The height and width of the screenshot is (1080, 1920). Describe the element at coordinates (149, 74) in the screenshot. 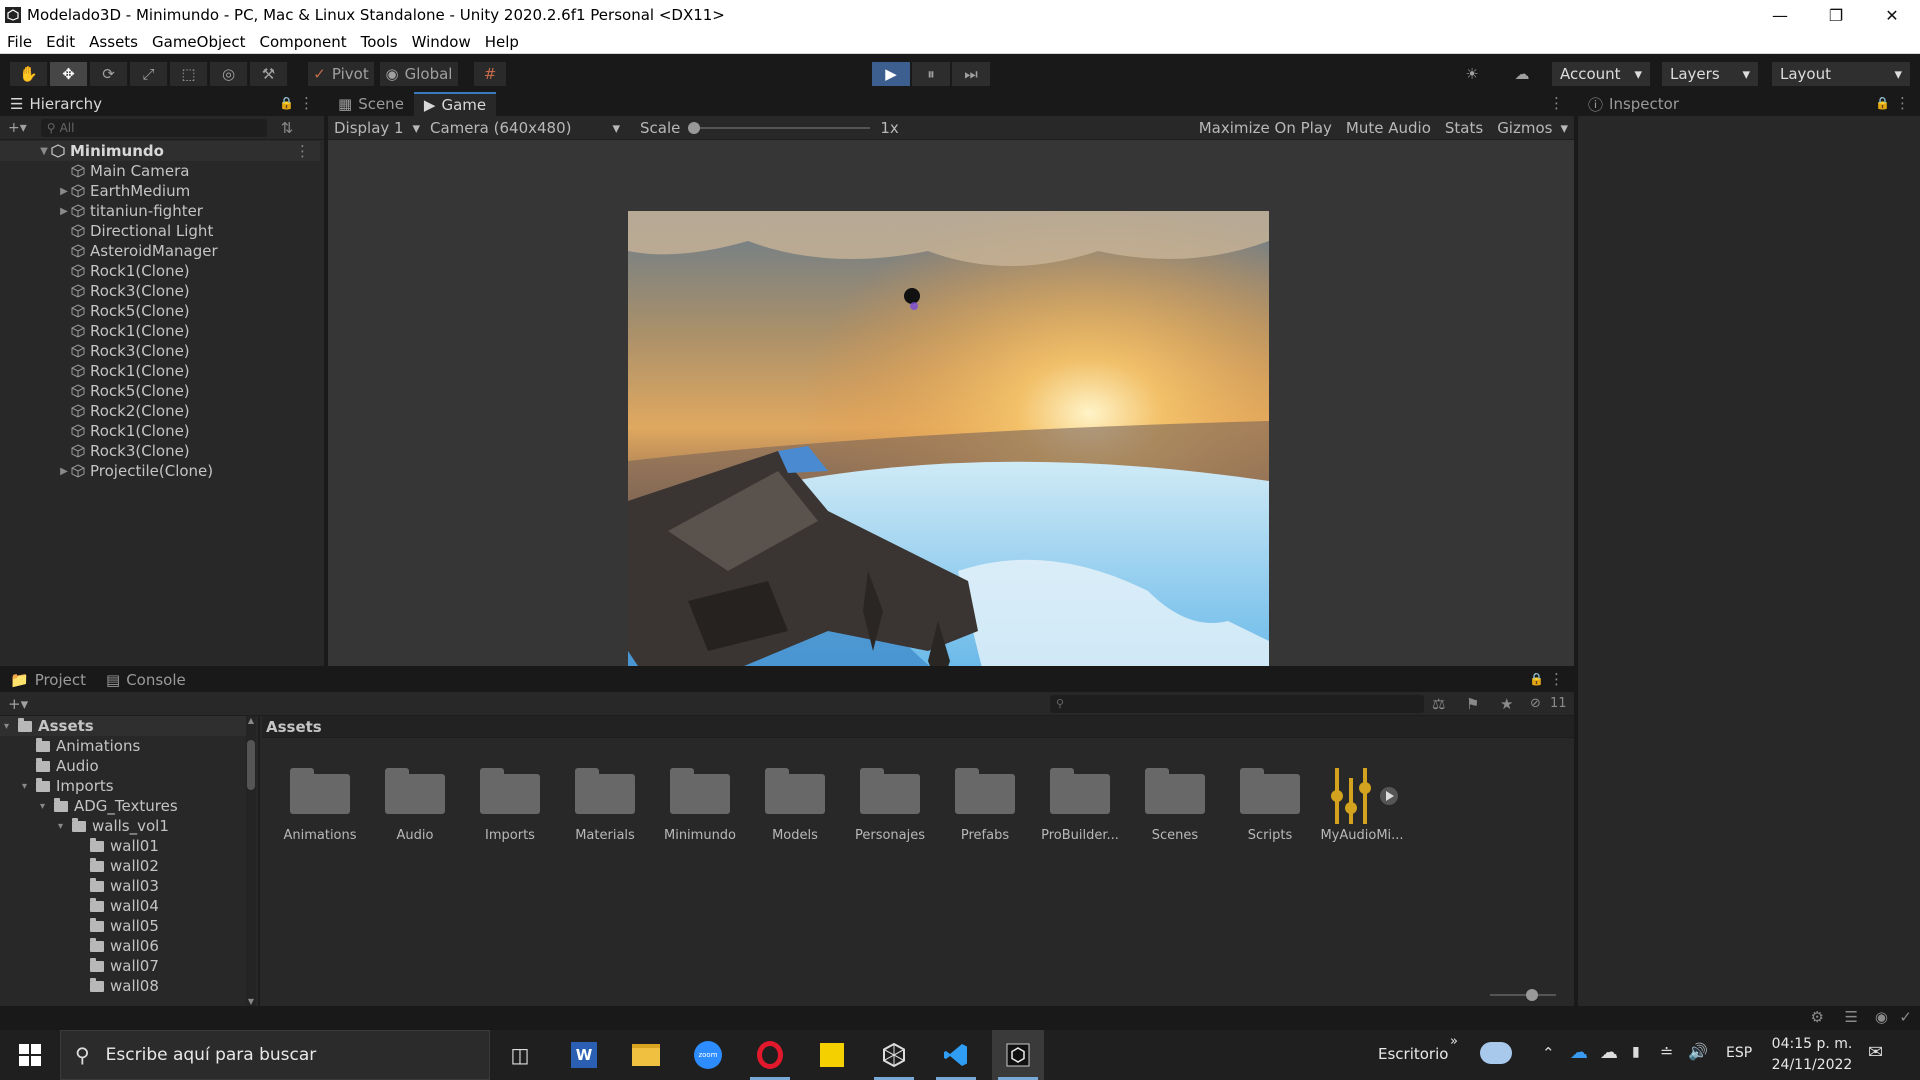

I see `scale-tool-icon: ⤢` at that location.